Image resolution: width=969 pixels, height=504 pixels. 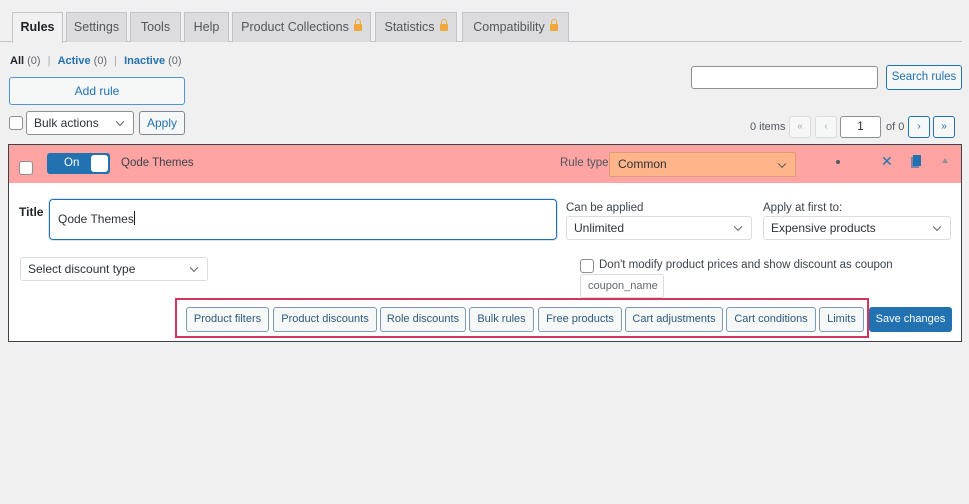 I want to click on apply-first-label: Apply at first to:, so click(x=803, y=208).